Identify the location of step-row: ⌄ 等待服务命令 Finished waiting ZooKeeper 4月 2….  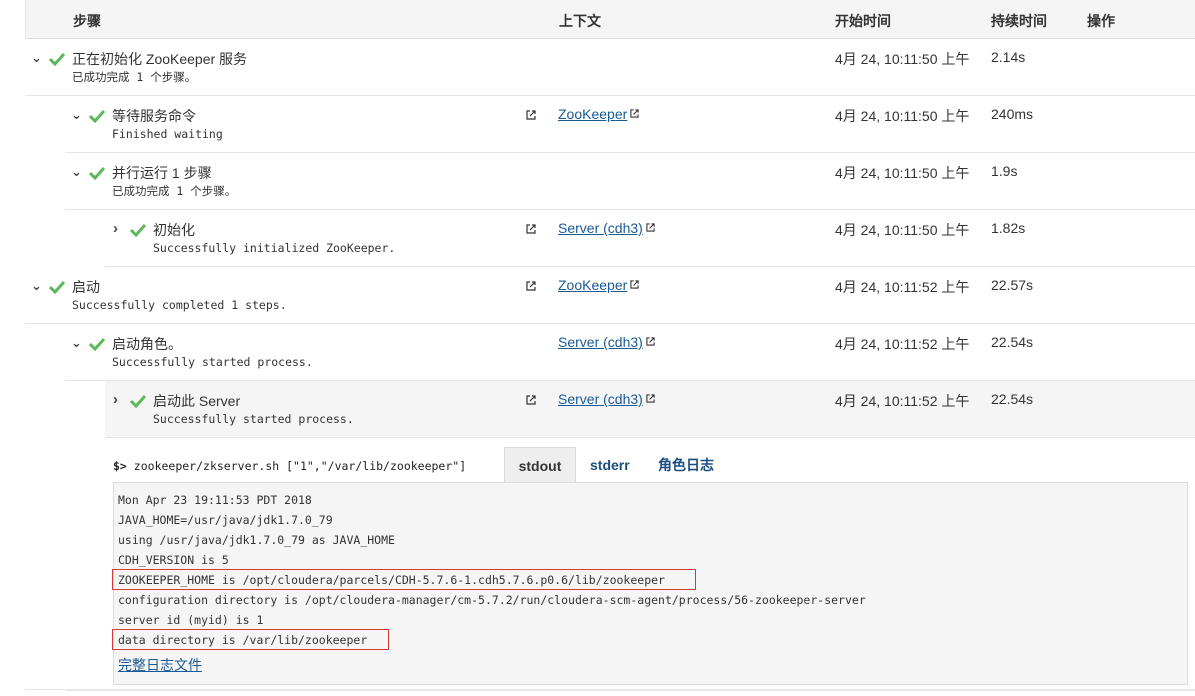
(630, 124).